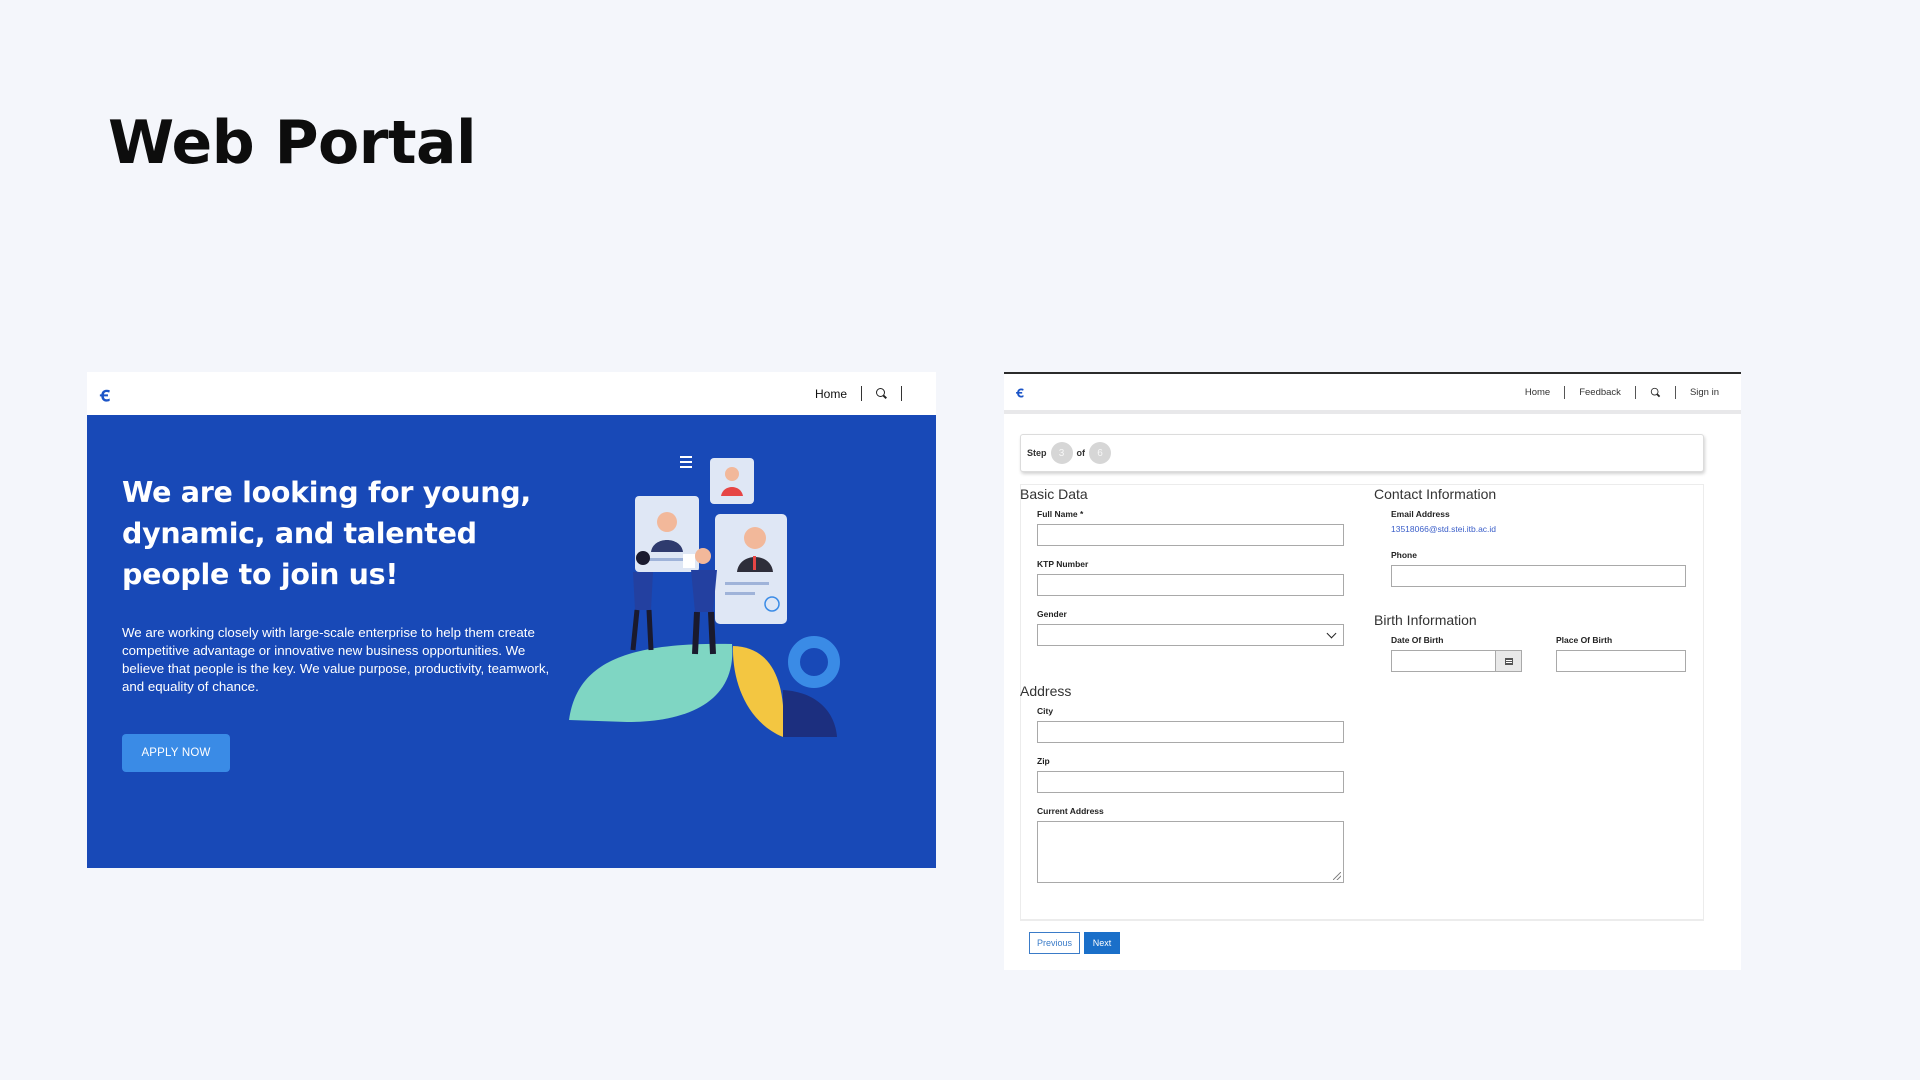 This screenshot has width=1920, height=1080. I want to click on date-of-birth-label: Date Of Birth, so click(1417, 640).